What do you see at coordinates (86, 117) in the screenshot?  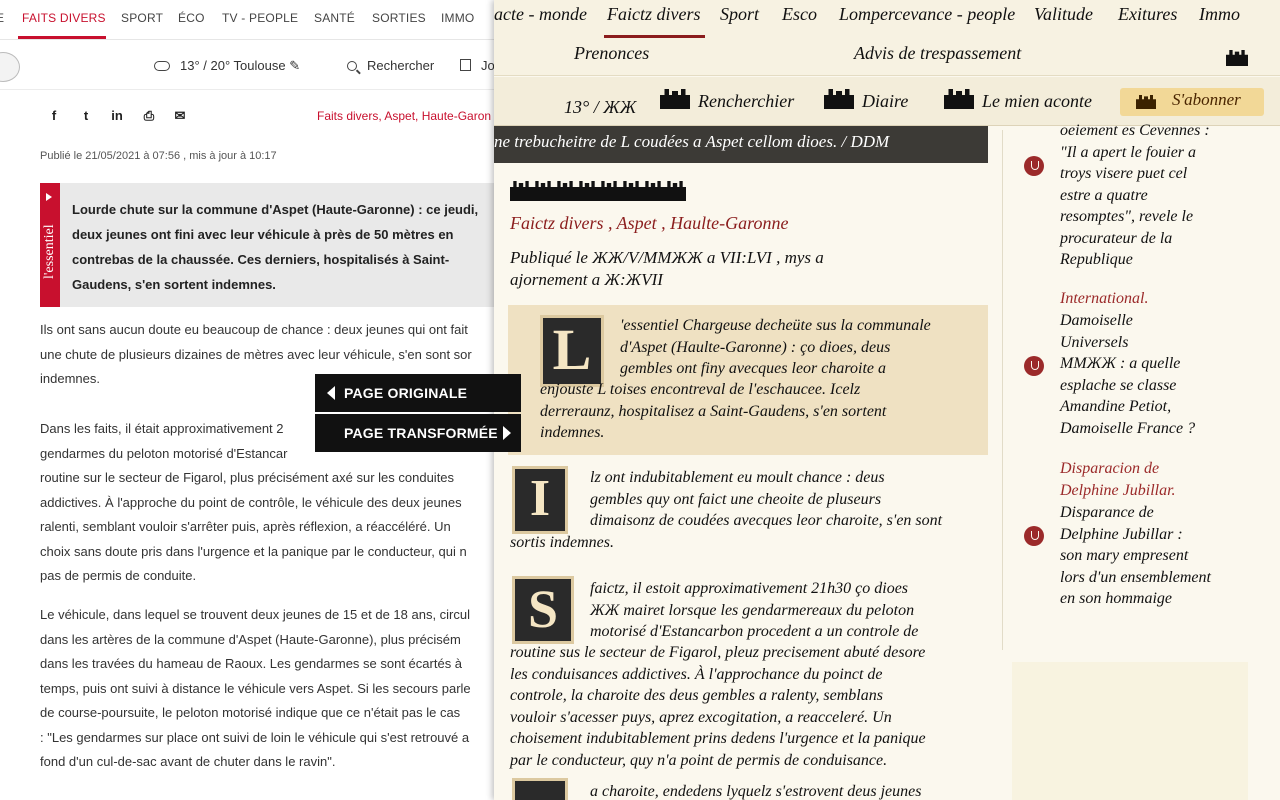 I see `twitter-icon: t` at bounding box center [86, 117].